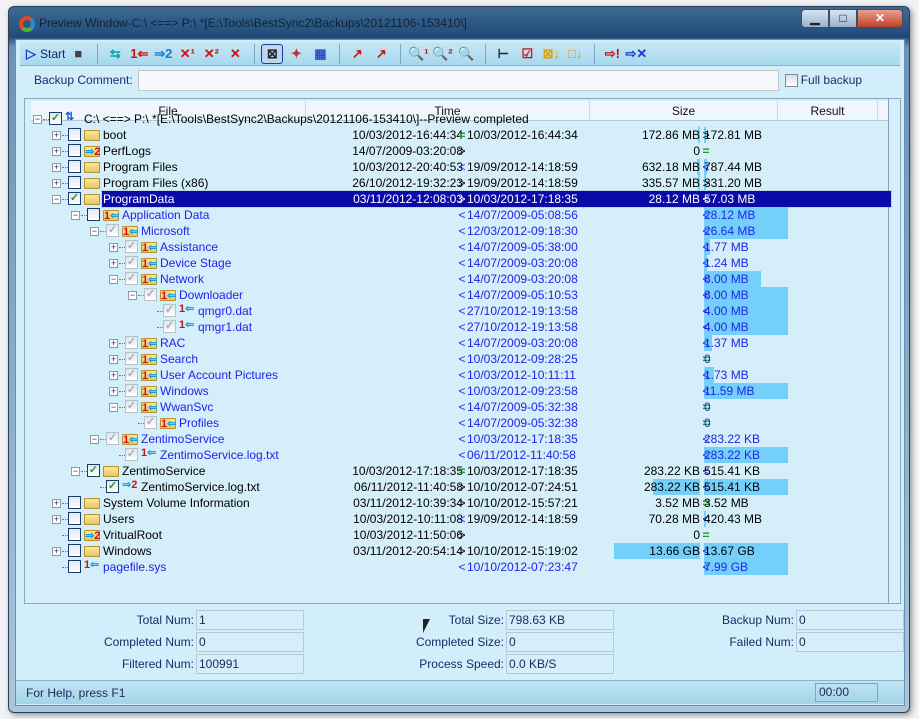  What do you see at coordinates (115, 54) in the screenshot?
I see `sync-both-button: ⇆` at bounding box center [115, 54].